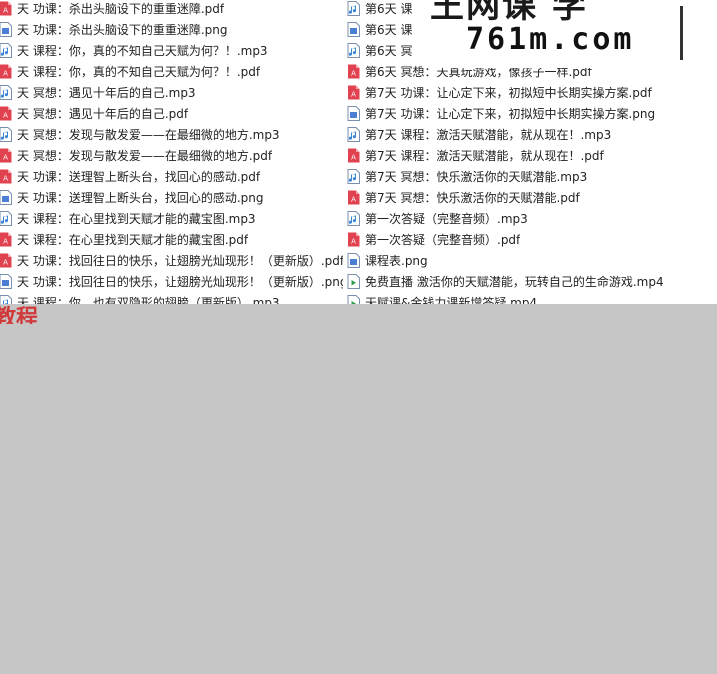 This screenshot has width=717, height=674. What do you see at coordinates (531, 113) in the screenshot?
I see `file-row: 第7天 功课：让心定下来，初拟短中长期实操方案.png` at bounding box center [531, 113].